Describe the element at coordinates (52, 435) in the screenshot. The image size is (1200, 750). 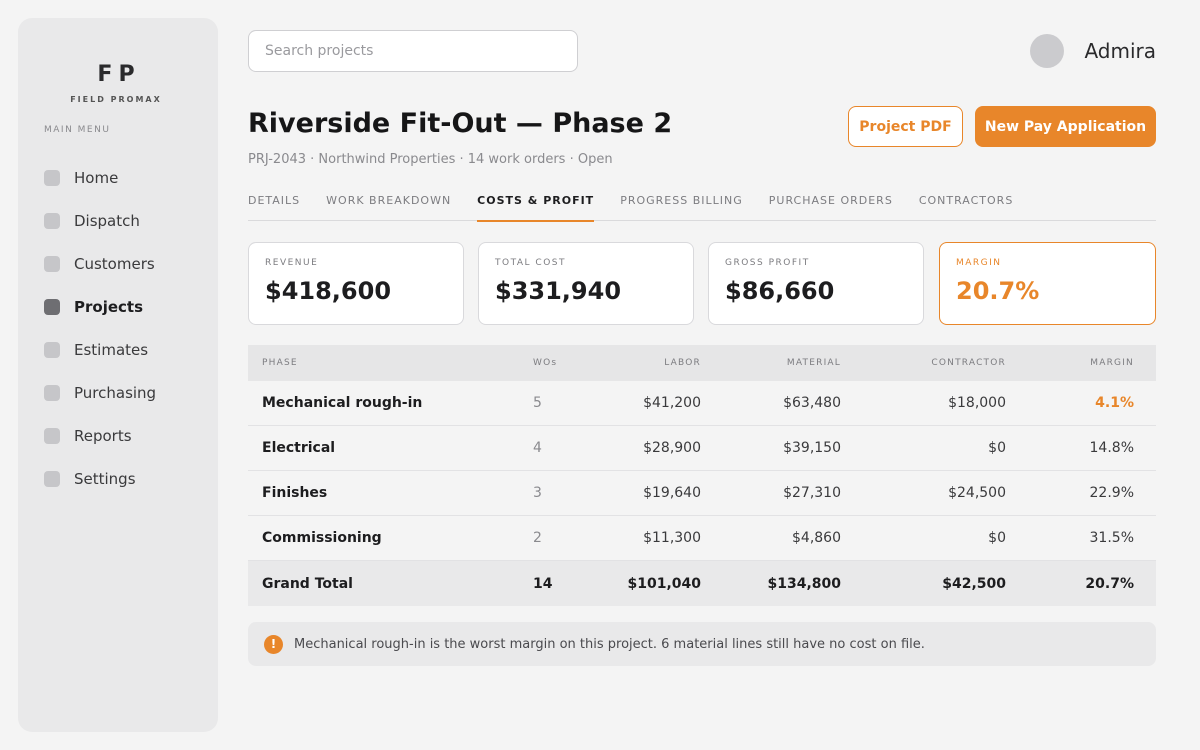
I see `reports-icon` at that location.